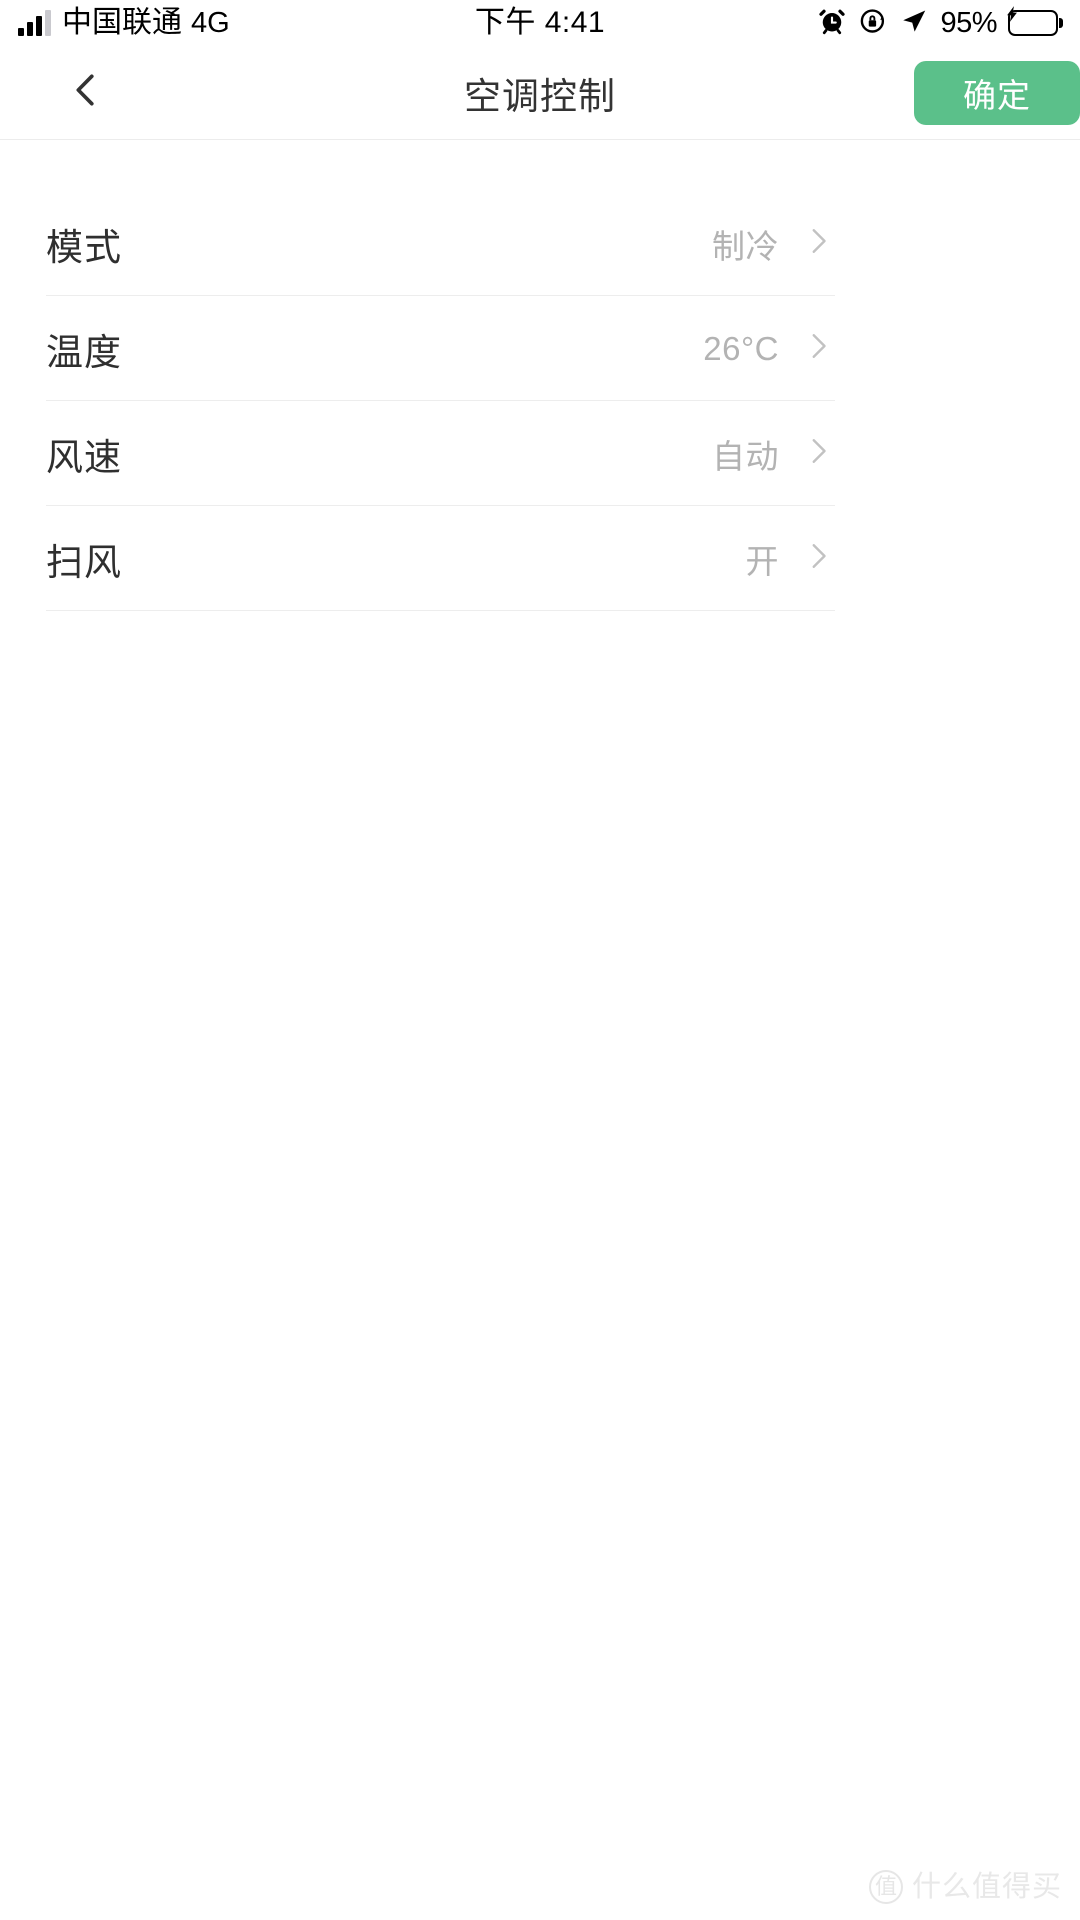  I want to click on watermark-text: 什么值得买, so click(986, 1886).